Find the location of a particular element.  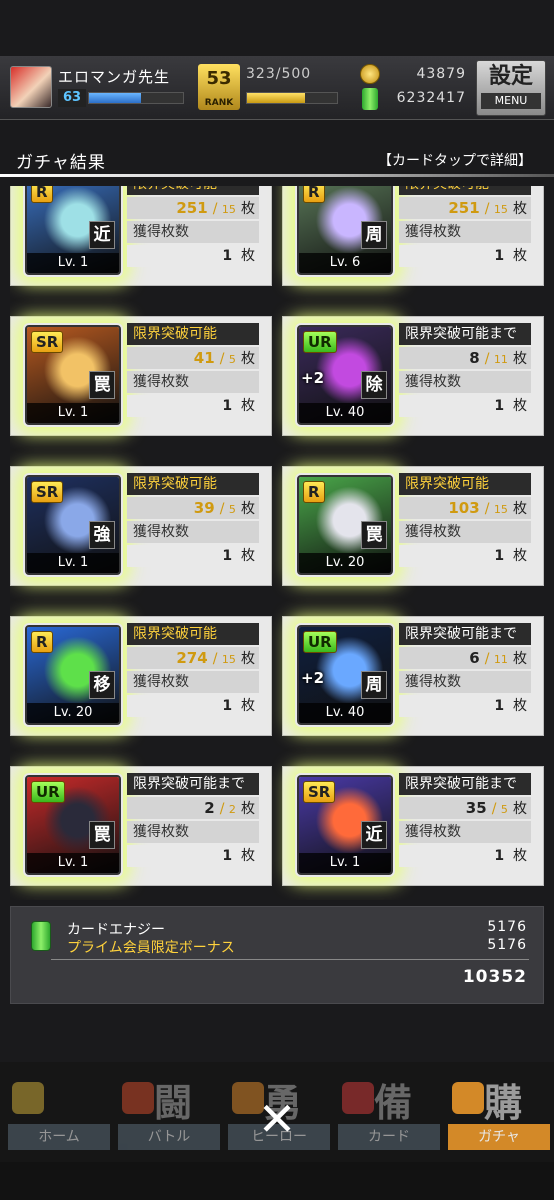

card-thumbnail: SR 強 Lv. 1 is located at coordinates (73, 525).